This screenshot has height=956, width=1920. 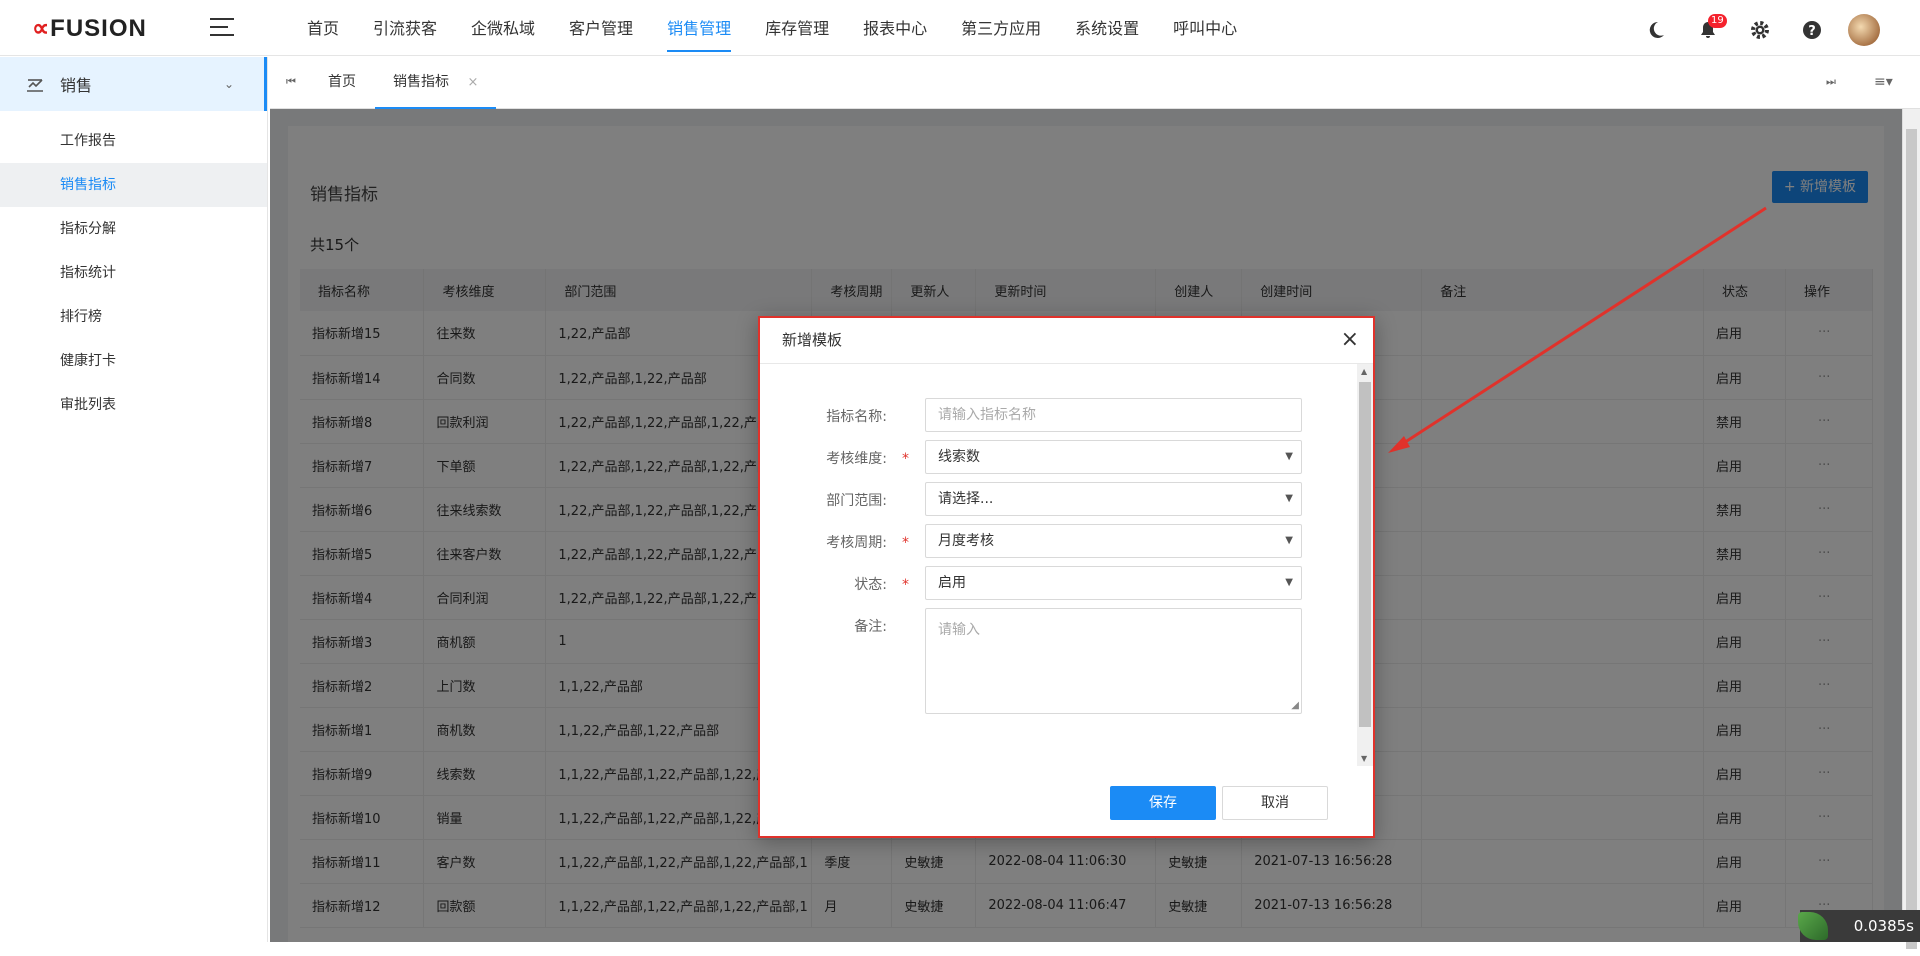 What do you see at coordinates (133, 273) in the screenshot?
I see `sidebar-item-target-stats: 指标统计` at bounding box center [133, 273].